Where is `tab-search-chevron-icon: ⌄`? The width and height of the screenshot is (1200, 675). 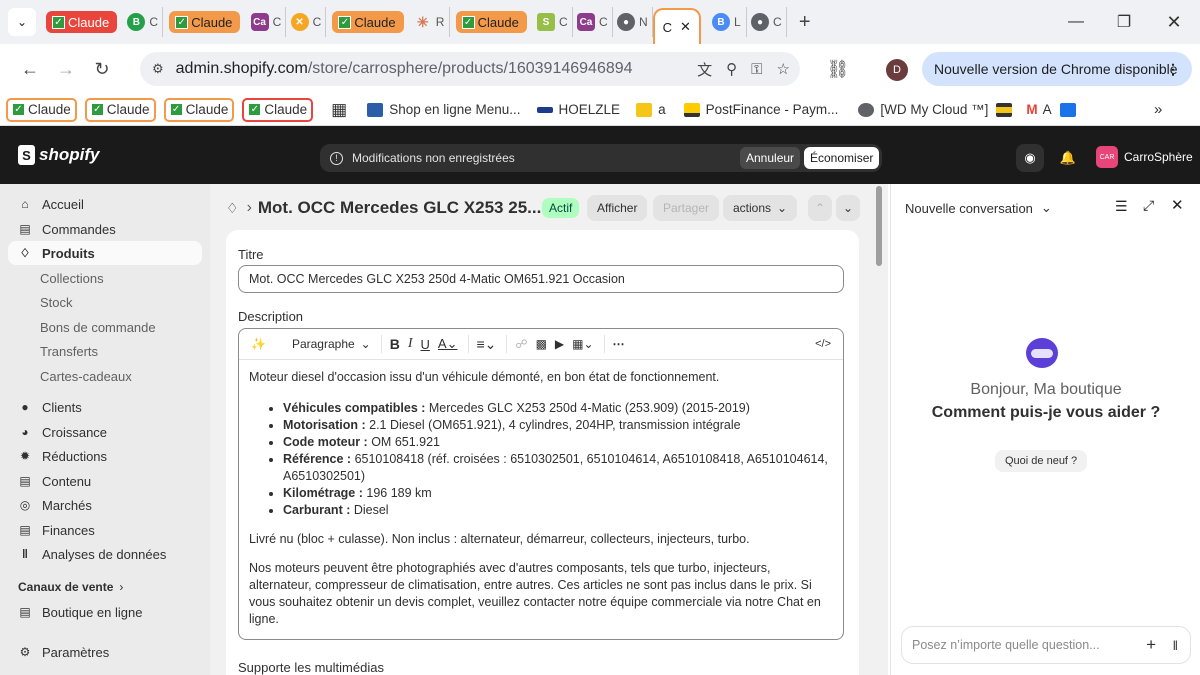
tab-search-chevron-icon: ⌄ is located at coordinates (22, 22).